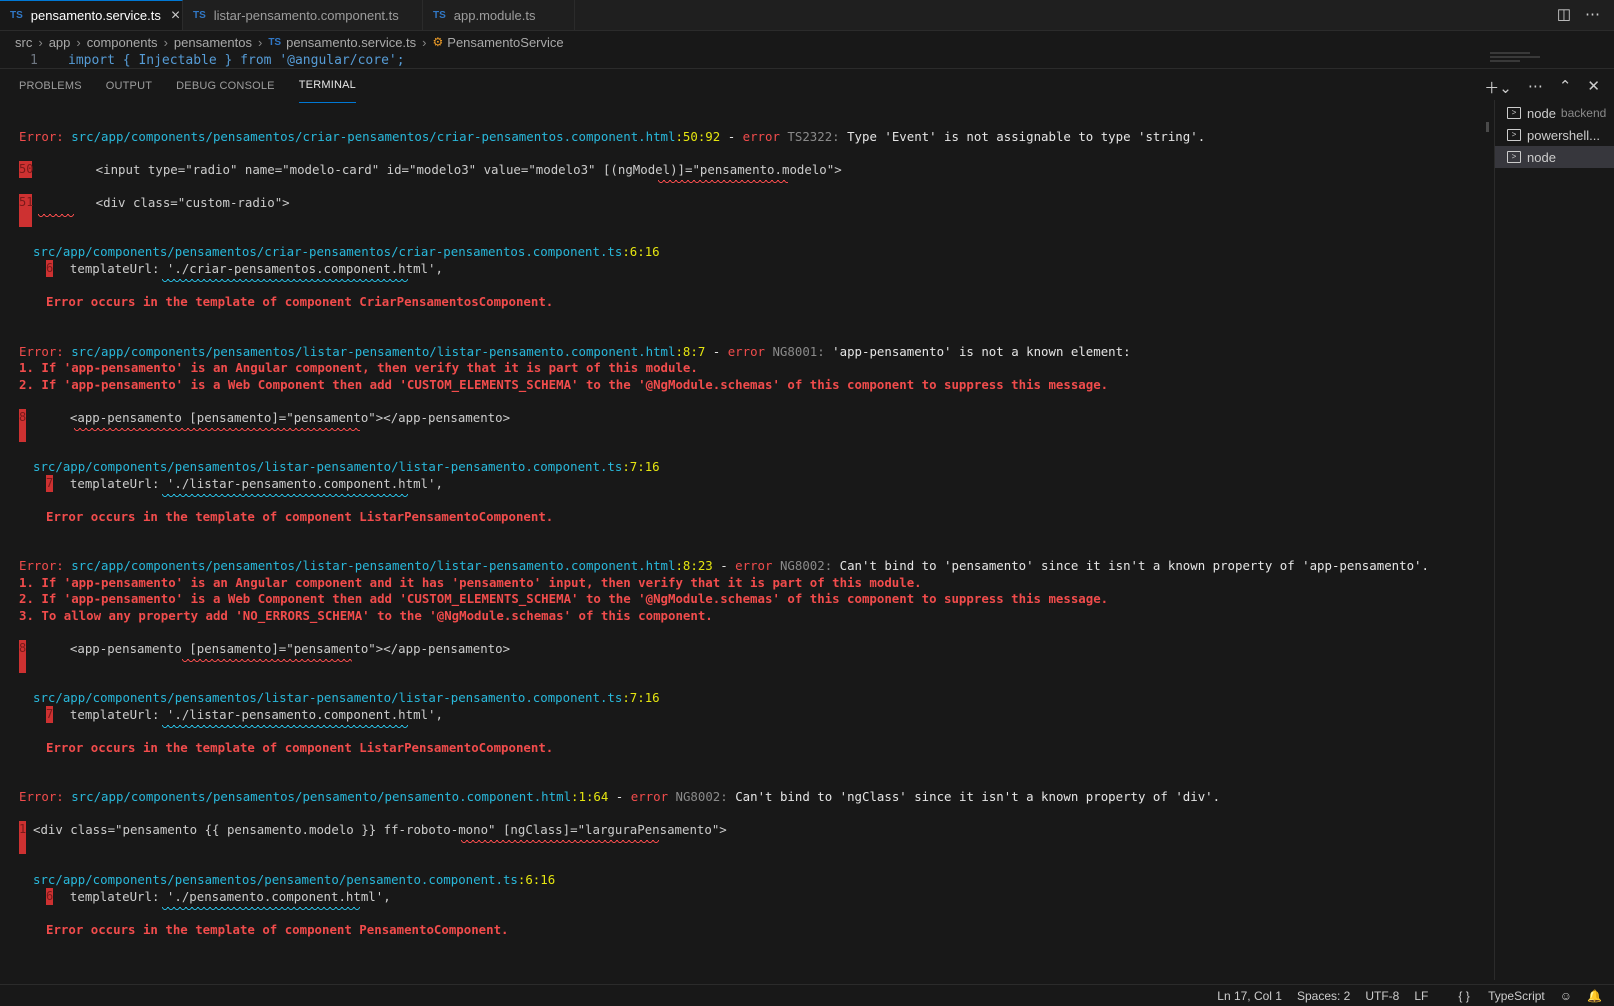 Image resolution: width=1614 pixels, height=1006 pixels. I want to click on split-editor-icon: ◫, so click(1564, 14).